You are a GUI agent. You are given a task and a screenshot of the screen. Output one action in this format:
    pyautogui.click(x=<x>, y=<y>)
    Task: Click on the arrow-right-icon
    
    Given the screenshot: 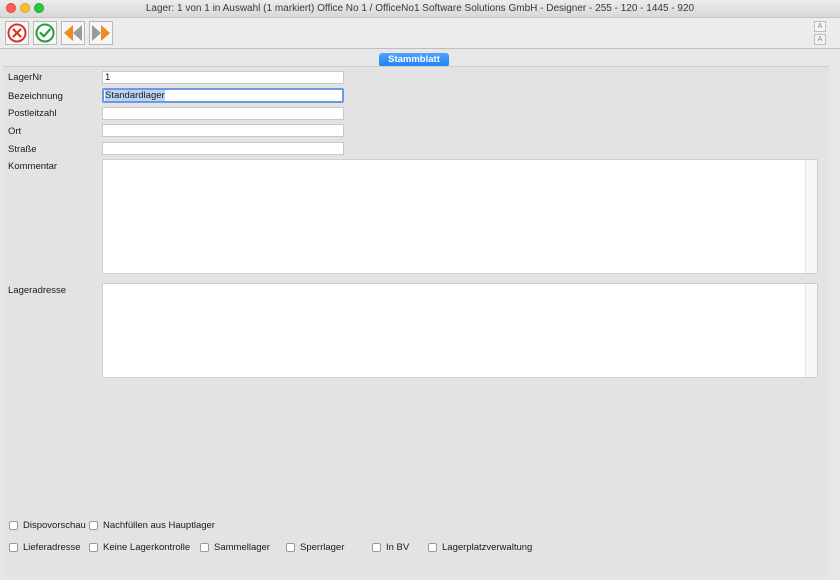 What is the action you would take?
    pyautogui.click(x=101, y=33)
    